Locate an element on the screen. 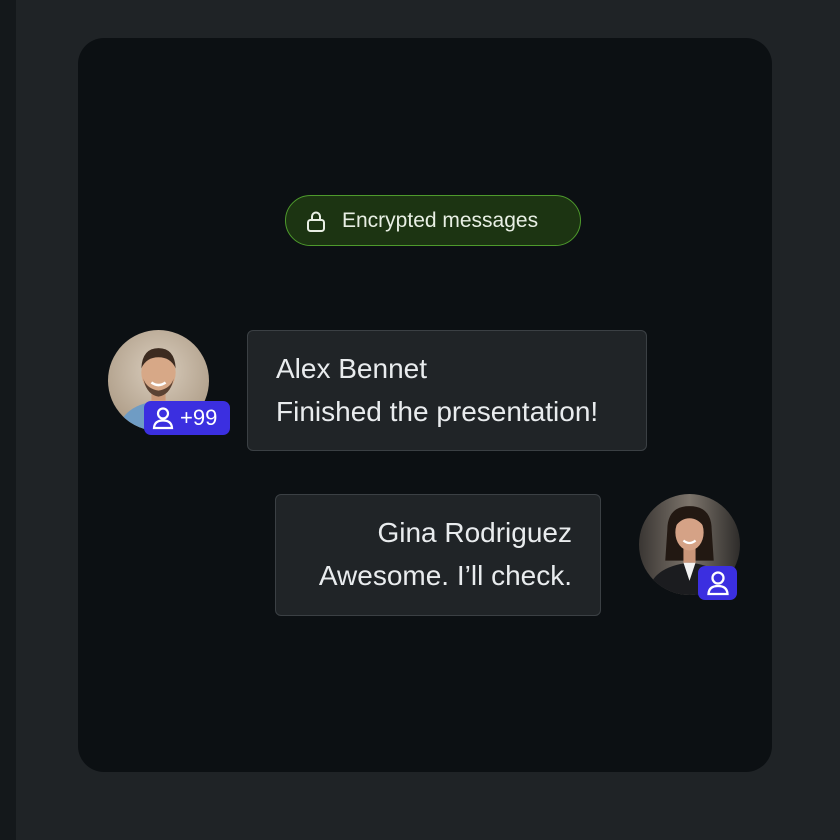 The width and height of the screenshot is (840, 840). contact-badge is located at coordinates (717, 583).